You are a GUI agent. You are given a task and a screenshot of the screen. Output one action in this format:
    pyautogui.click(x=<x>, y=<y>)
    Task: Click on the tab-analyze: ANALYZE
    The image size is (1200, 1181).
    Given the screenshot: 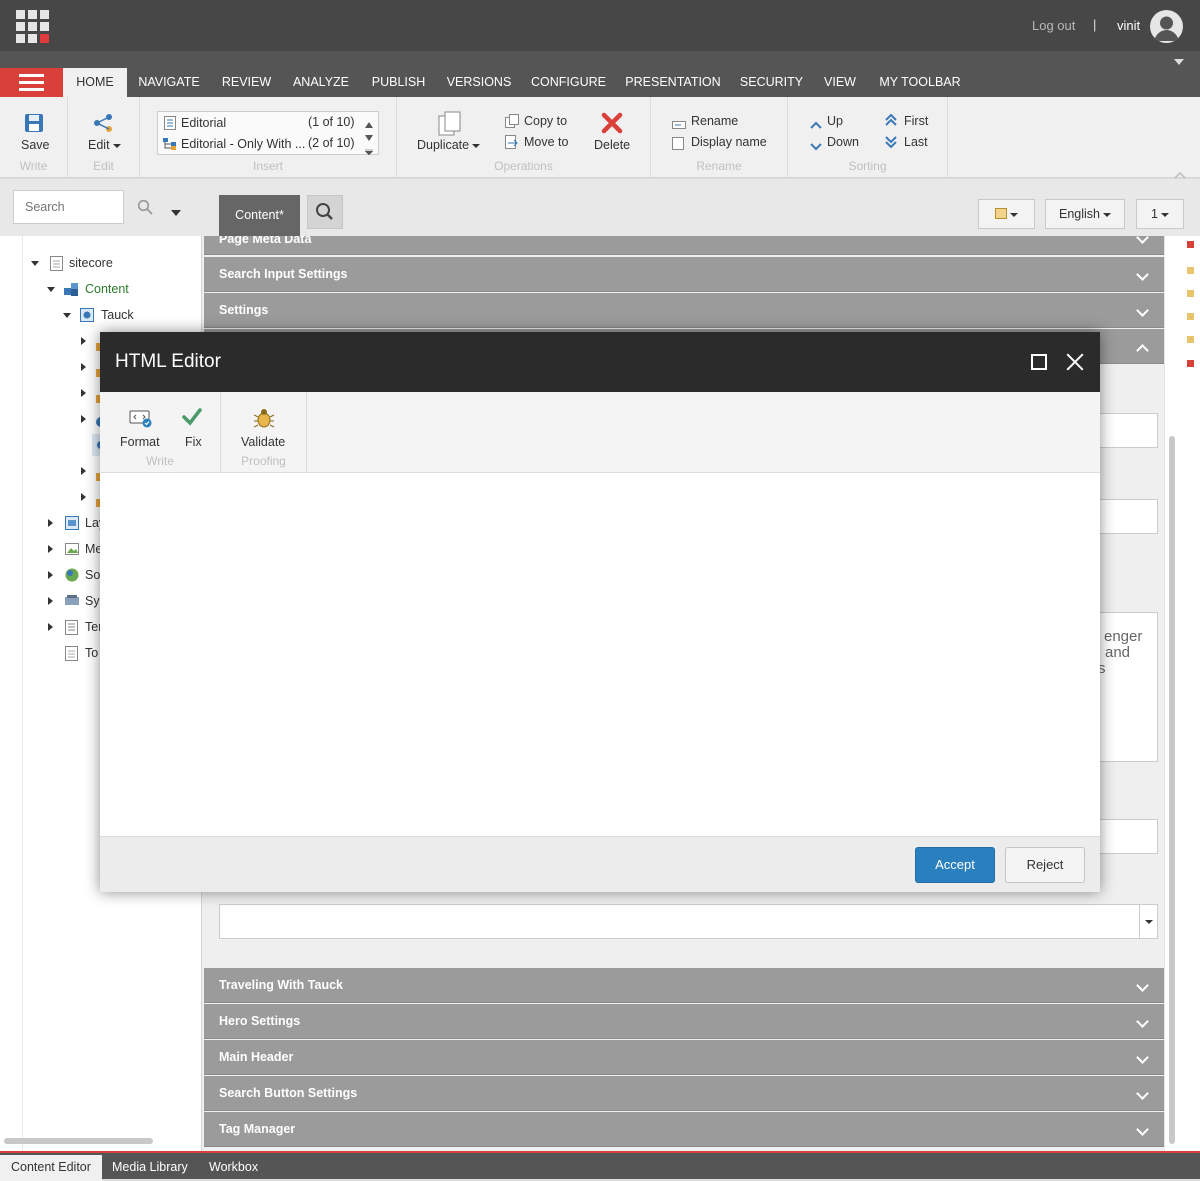 What is the action you would take?
    pyautogui.click(x=321, y=82)
    